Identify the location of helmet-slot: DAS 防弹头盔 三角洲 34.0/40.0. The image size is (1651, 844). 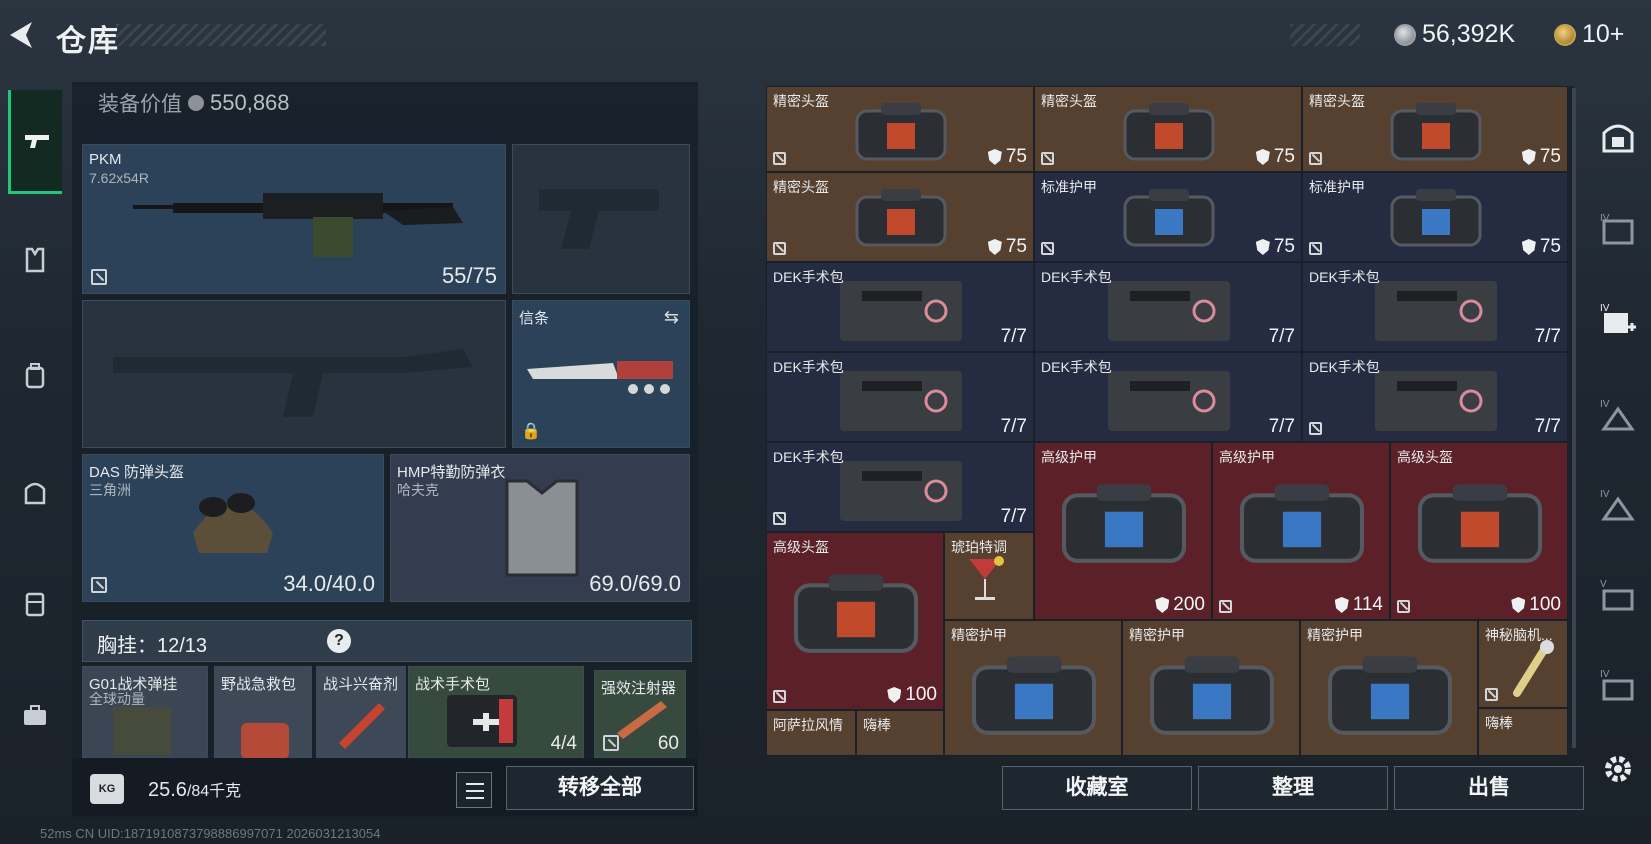
(233, 528).